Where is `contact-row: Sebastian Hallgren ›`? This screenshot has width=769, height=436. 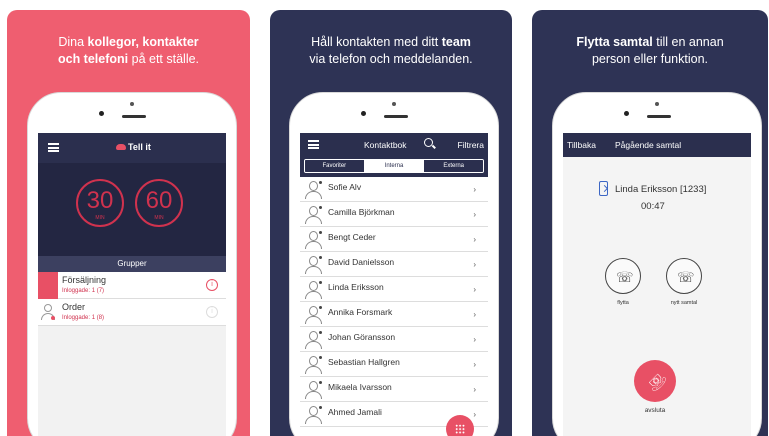
contact-row: Sebastian Hallgren › is located at coordinates (394, 364).